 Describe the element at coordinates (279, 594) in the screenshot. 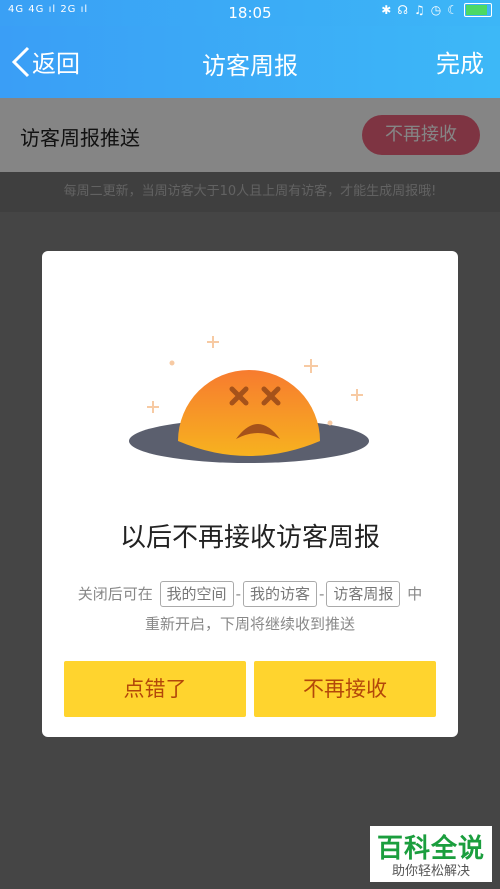

I see `chip-my-visitors: 我的访客` at that location.